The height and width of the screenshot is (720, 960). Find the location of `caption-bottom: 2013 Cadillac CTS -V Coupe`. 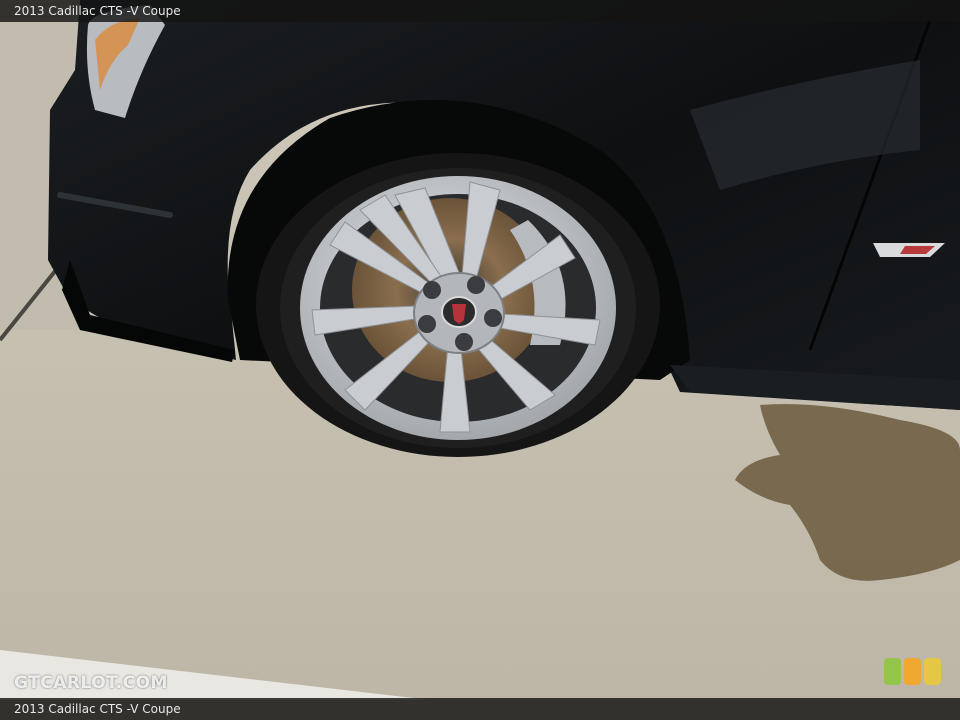

caption-bottom: 2013 Cadillac CTS -V Coupe is located at coordinates (480, 709).